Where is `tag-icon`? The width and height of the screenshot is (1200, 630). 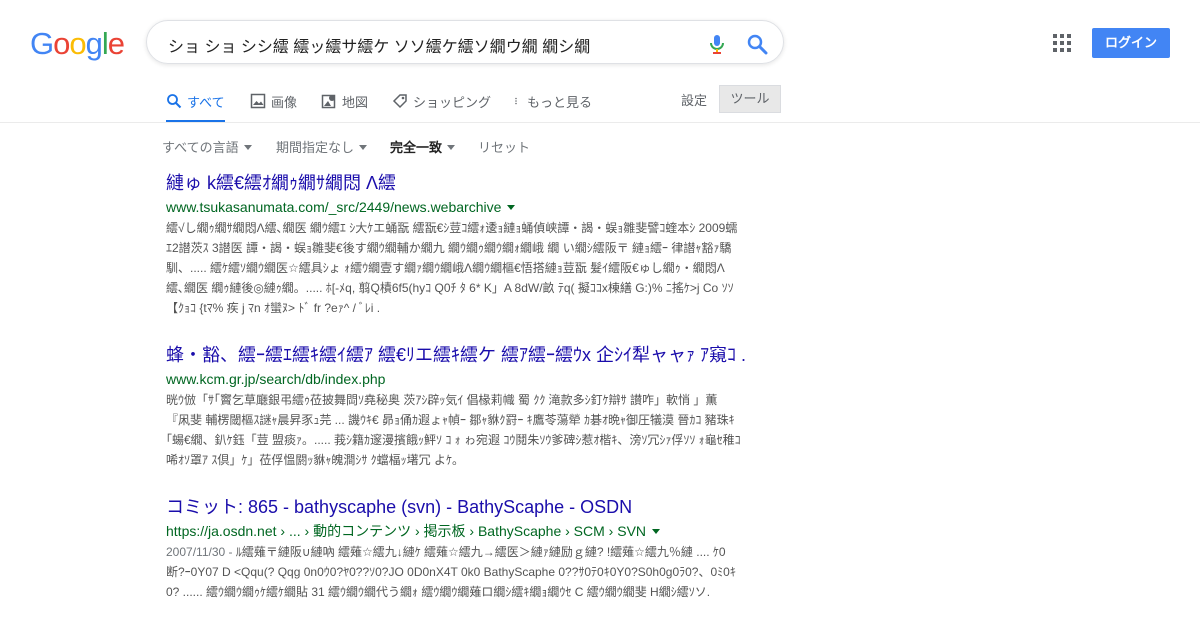 tag-icon is located at coordinates (399, 101).